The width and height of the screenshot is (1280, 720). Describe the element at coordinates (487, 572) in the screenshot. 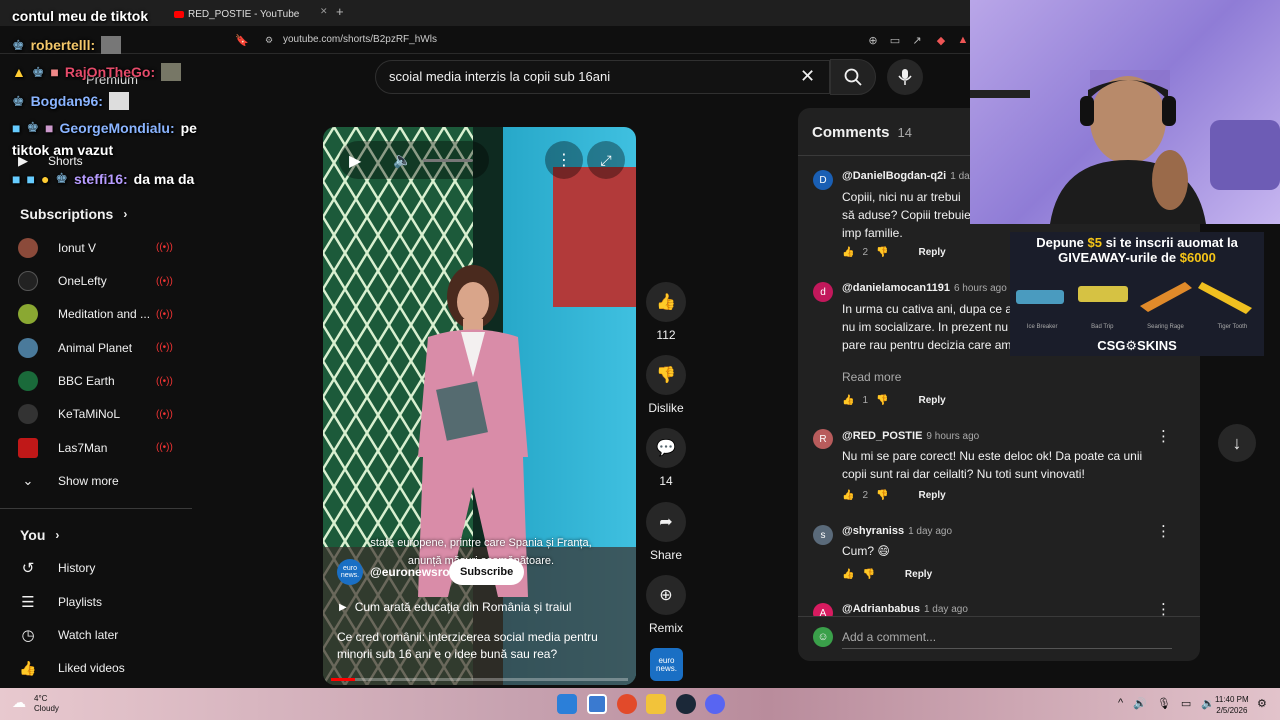

I see `subscribe-button: Subscribe` at that location.